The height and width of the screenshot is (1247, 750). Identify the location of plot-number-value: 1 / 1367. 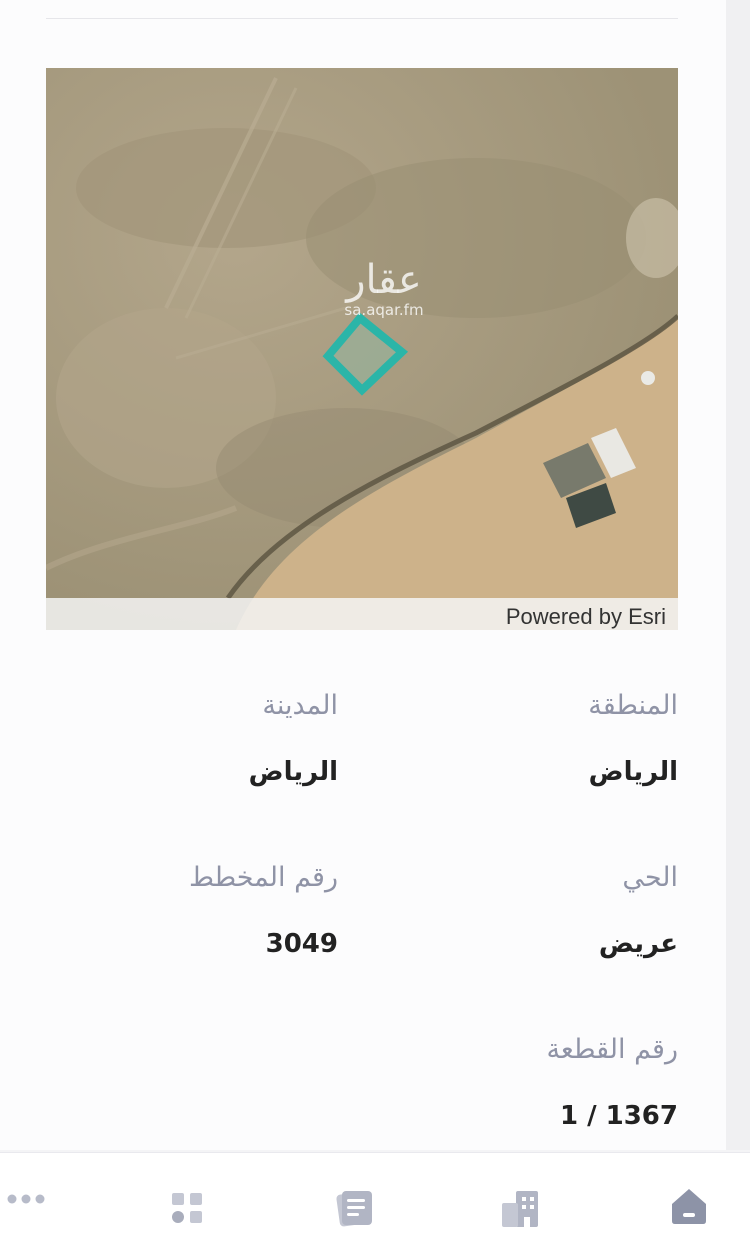
(618, 1116).